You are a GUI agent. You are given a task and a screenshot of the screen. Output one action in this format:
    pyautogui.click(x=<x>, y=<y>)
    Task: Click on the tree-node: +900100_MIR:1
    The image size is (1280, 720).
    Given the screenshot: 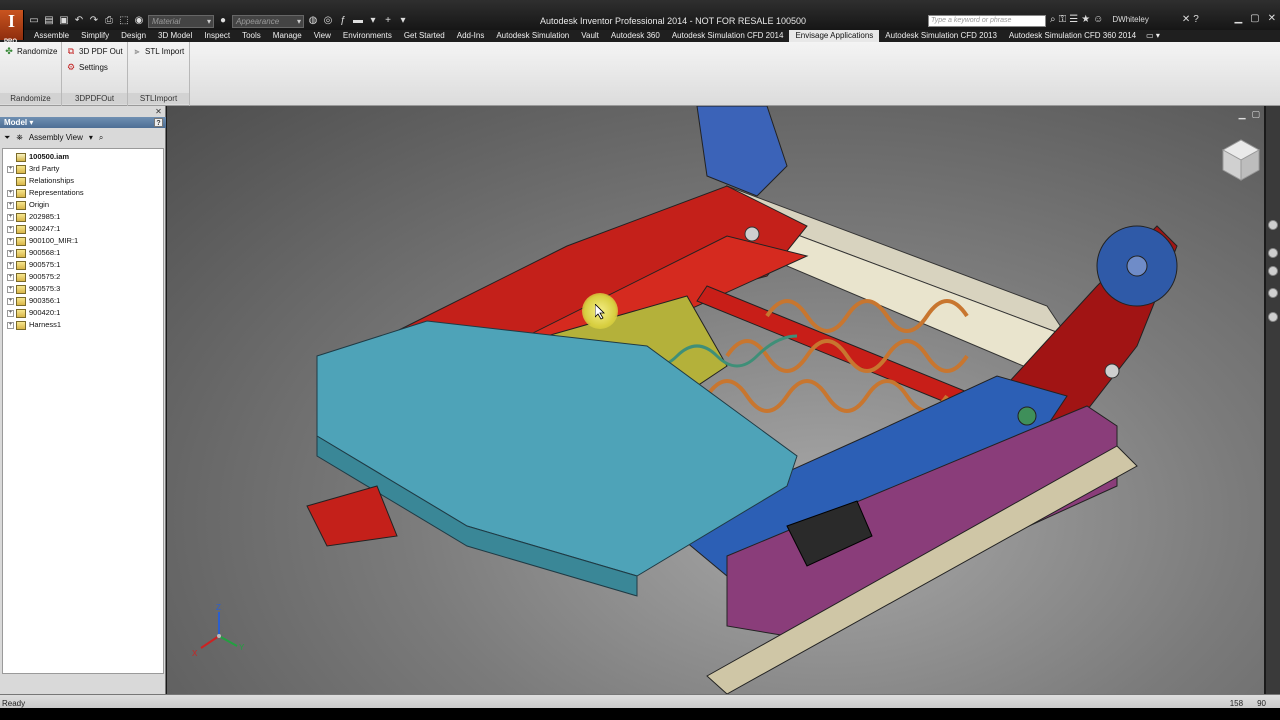 What is the action you would take?
    pyautogui.click(x=83, y=241)
    